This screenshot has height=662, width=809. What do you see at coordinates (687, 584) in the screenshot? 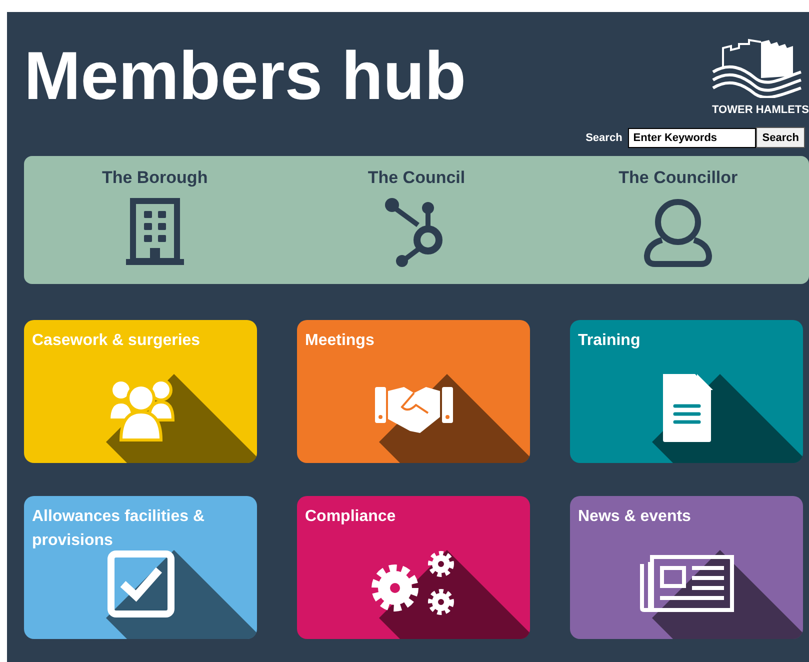
I see `newspaper-icon` at bounding box center [687, 584].